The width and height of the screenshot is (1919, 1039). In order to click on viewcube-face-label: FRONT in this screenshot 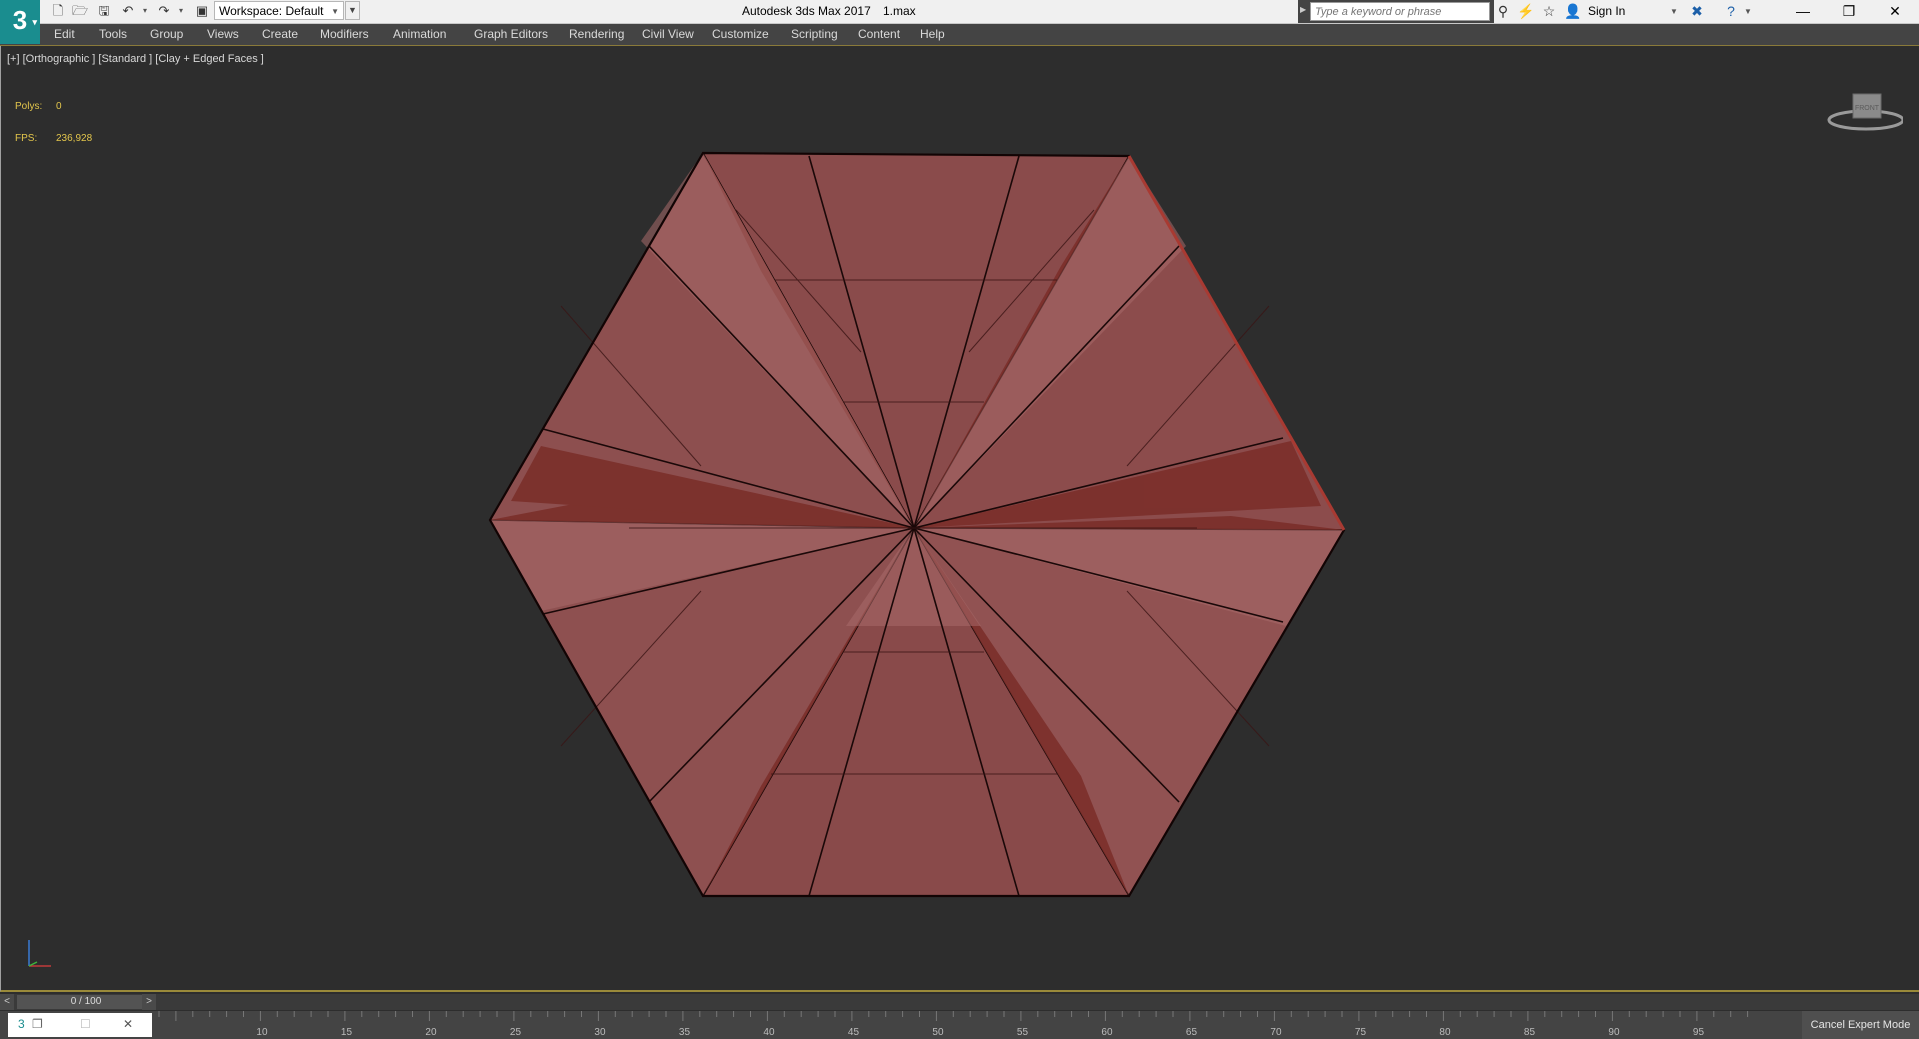, I will do `click(1867, 108)`.